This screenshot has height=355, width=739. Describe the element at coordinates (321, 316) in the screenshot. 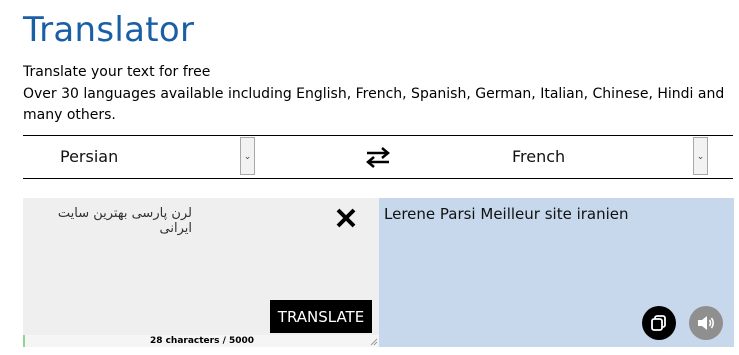

I see `translate-button: TRANSLATE` at that location.